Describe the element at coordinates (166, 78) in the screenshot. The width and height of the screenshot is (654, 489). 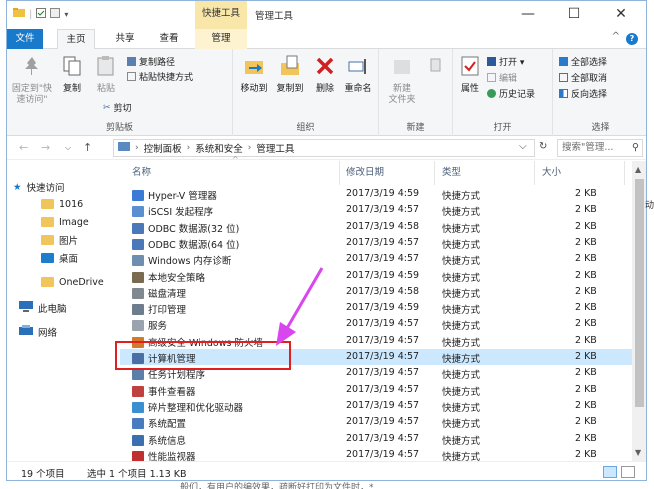
I see `paste-shortcut-label: 粘贴快捷方式` at that location.